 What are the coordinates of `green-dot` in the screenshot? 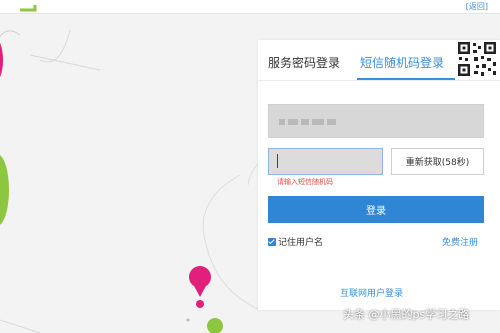 It's located at (215, 325).